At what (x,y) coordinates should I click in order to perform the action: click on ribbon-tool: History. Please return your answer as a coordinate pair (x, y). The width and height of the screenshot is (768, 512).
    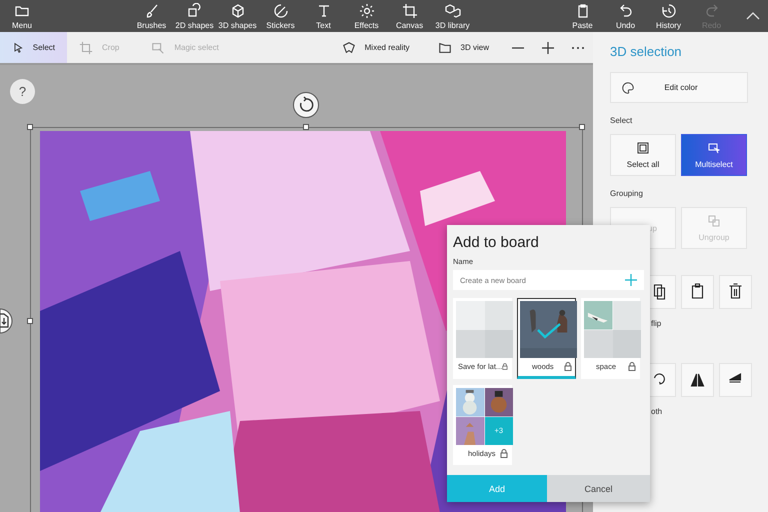
    Looking at the image, I should click on (668, 16).